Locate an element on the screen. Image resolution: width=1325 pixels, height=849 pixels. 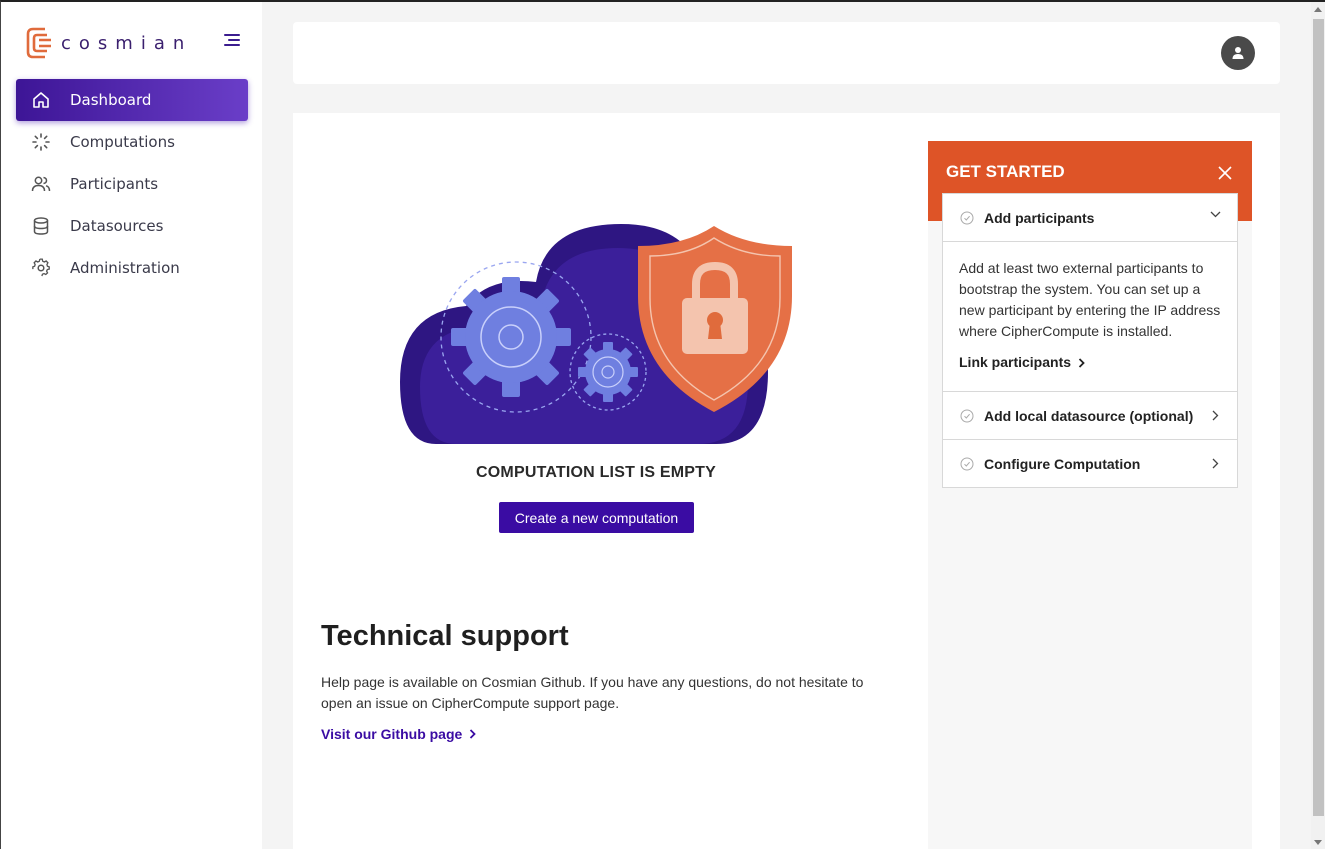
sidebar-item-administration: Administration is located at coordinates (132, 268).